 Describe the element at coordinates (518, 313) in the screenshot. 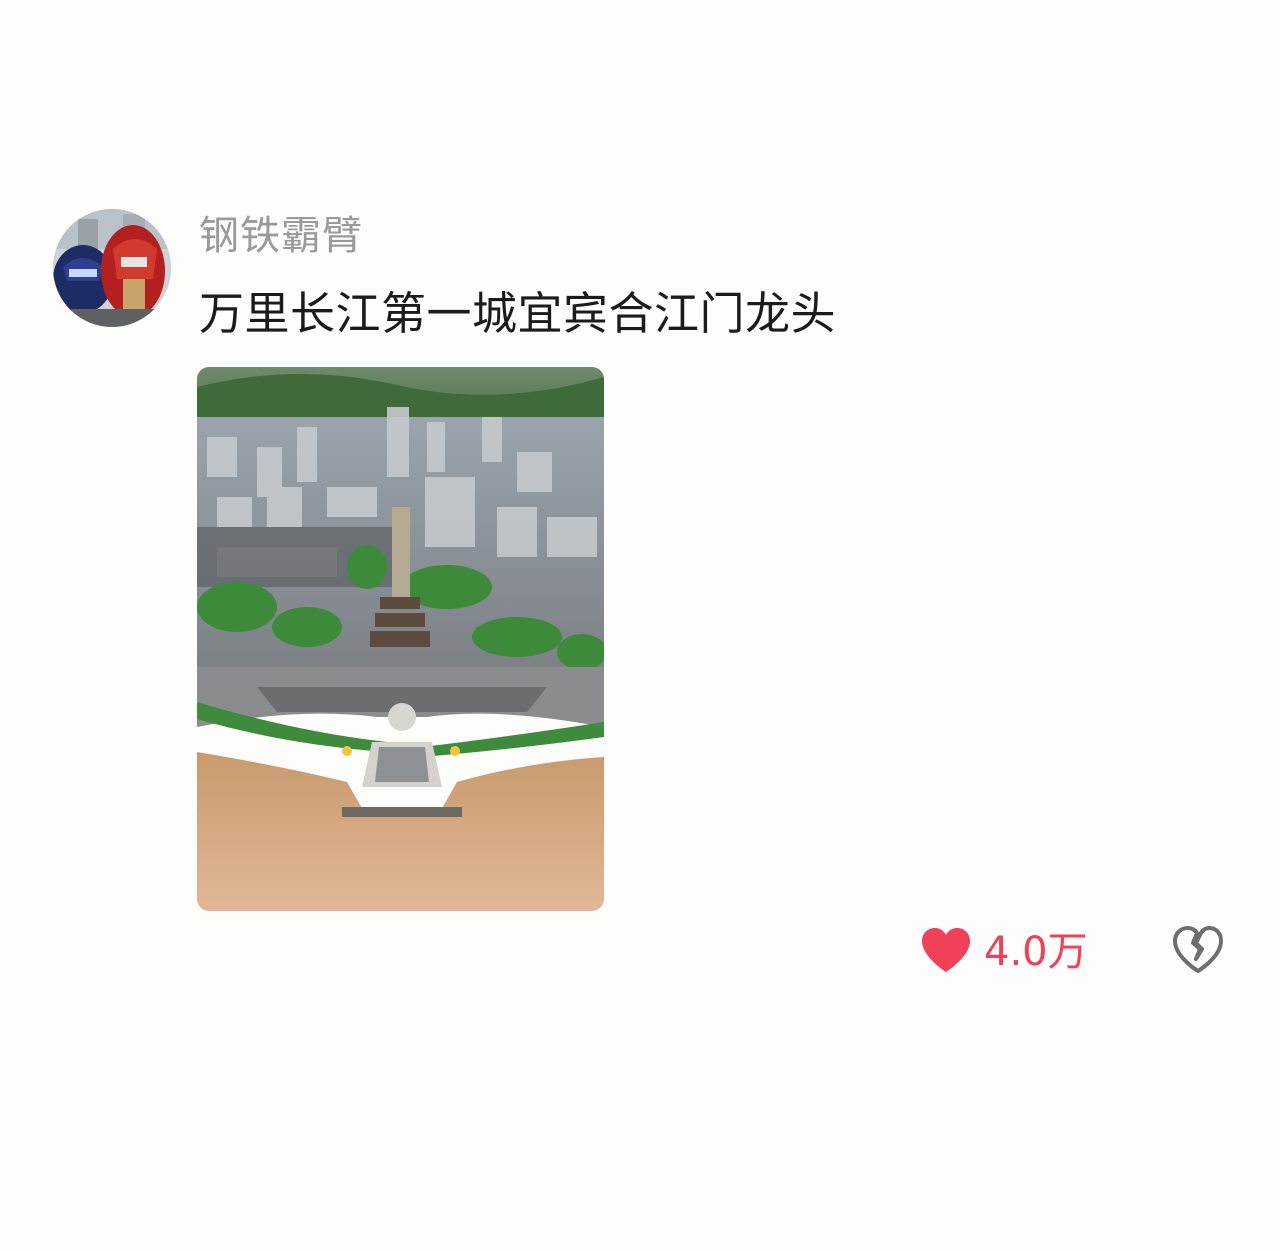

I see `post-text: 万里长江第一城宜宾合江门龙头` at that location.